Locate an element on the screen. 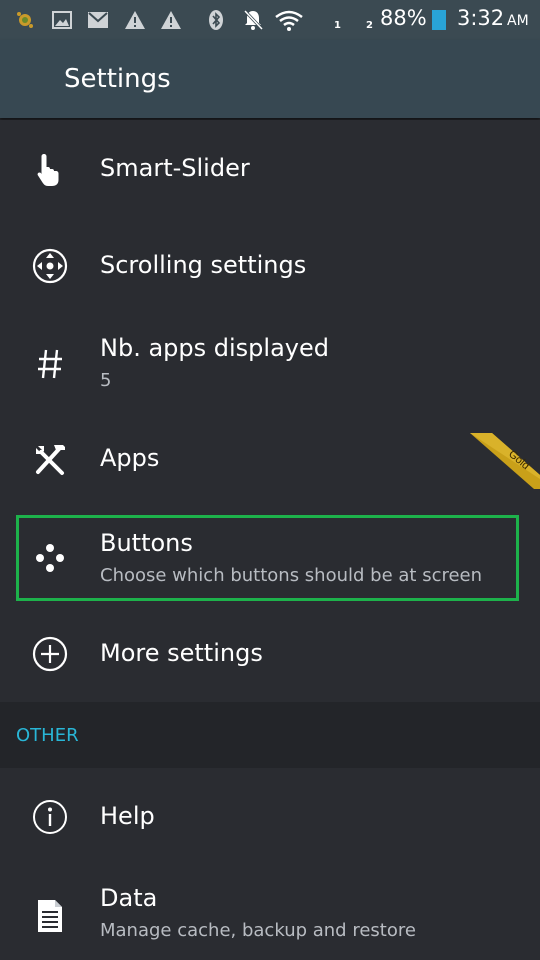 This screenshot has height=960, width=540. setting-title: Scrolling settings is located at coordinates (203, 265).